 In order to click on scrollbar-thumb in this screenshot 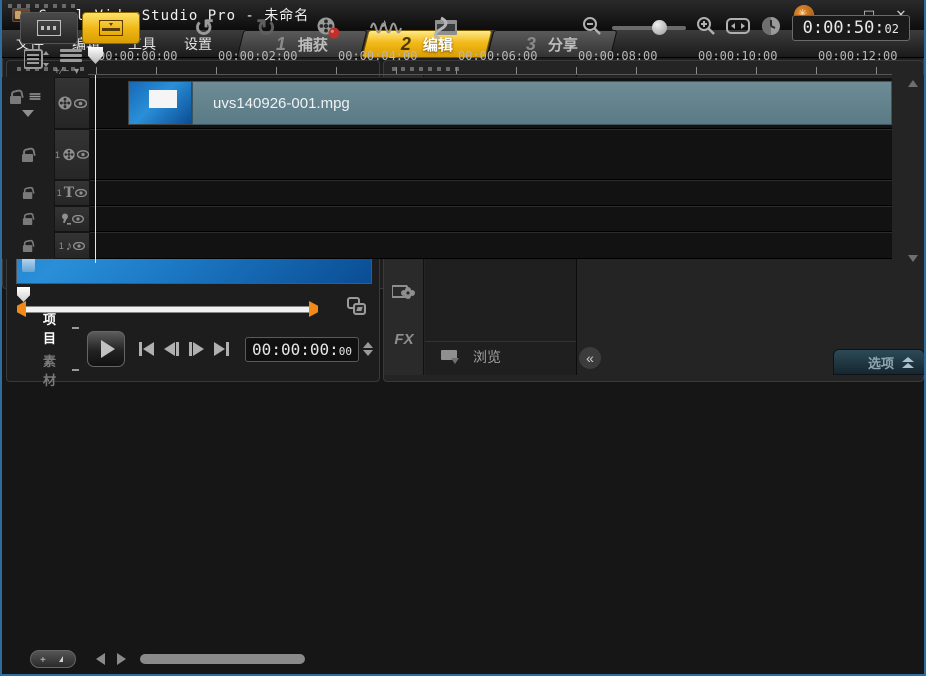, I will do `click(222, 659)`.